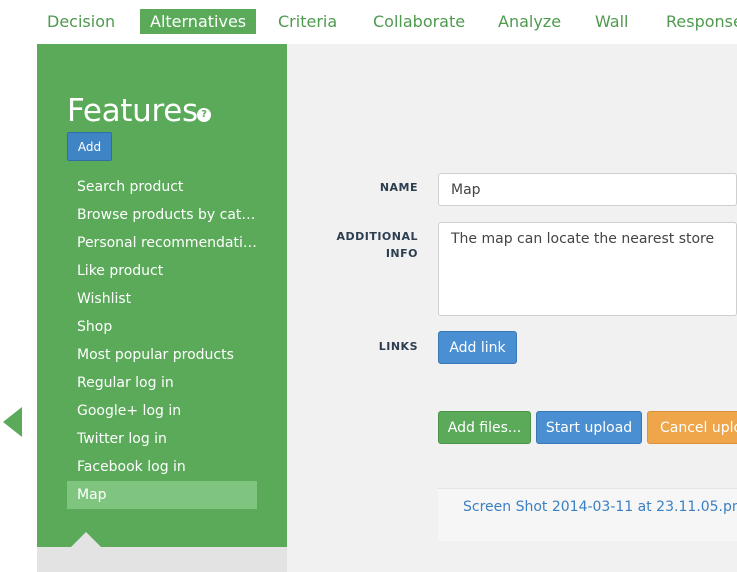  I want to click on links-label: LINKS, so click(398, 346).